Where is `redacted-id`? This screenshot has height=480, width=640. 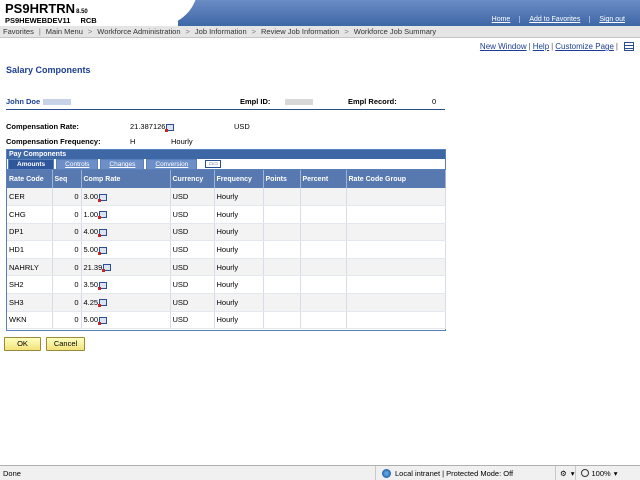 redacted-id is located at coordinates (57, 102).